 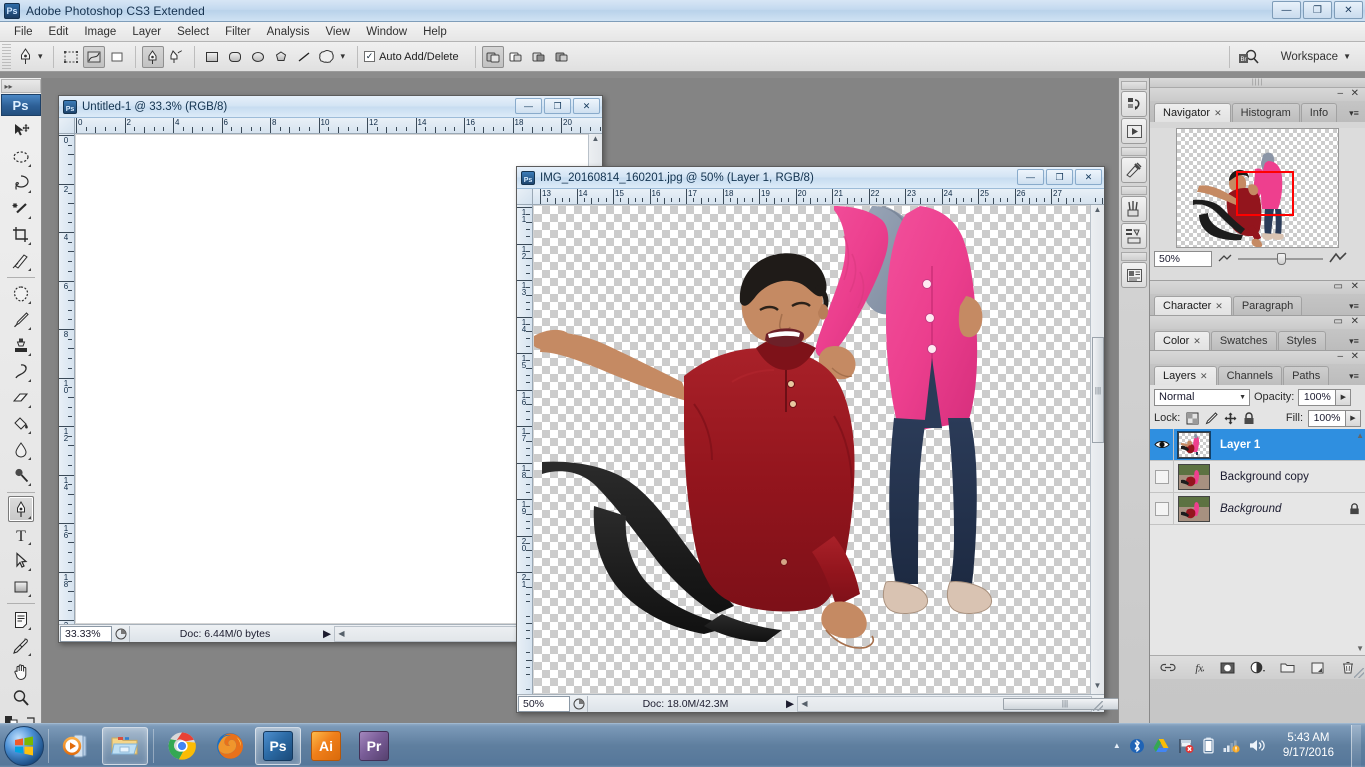 What do you see at coordinates (492, 56) in the screenshot?
I see `add-to-path-icon` at bounding box center [492, 56].